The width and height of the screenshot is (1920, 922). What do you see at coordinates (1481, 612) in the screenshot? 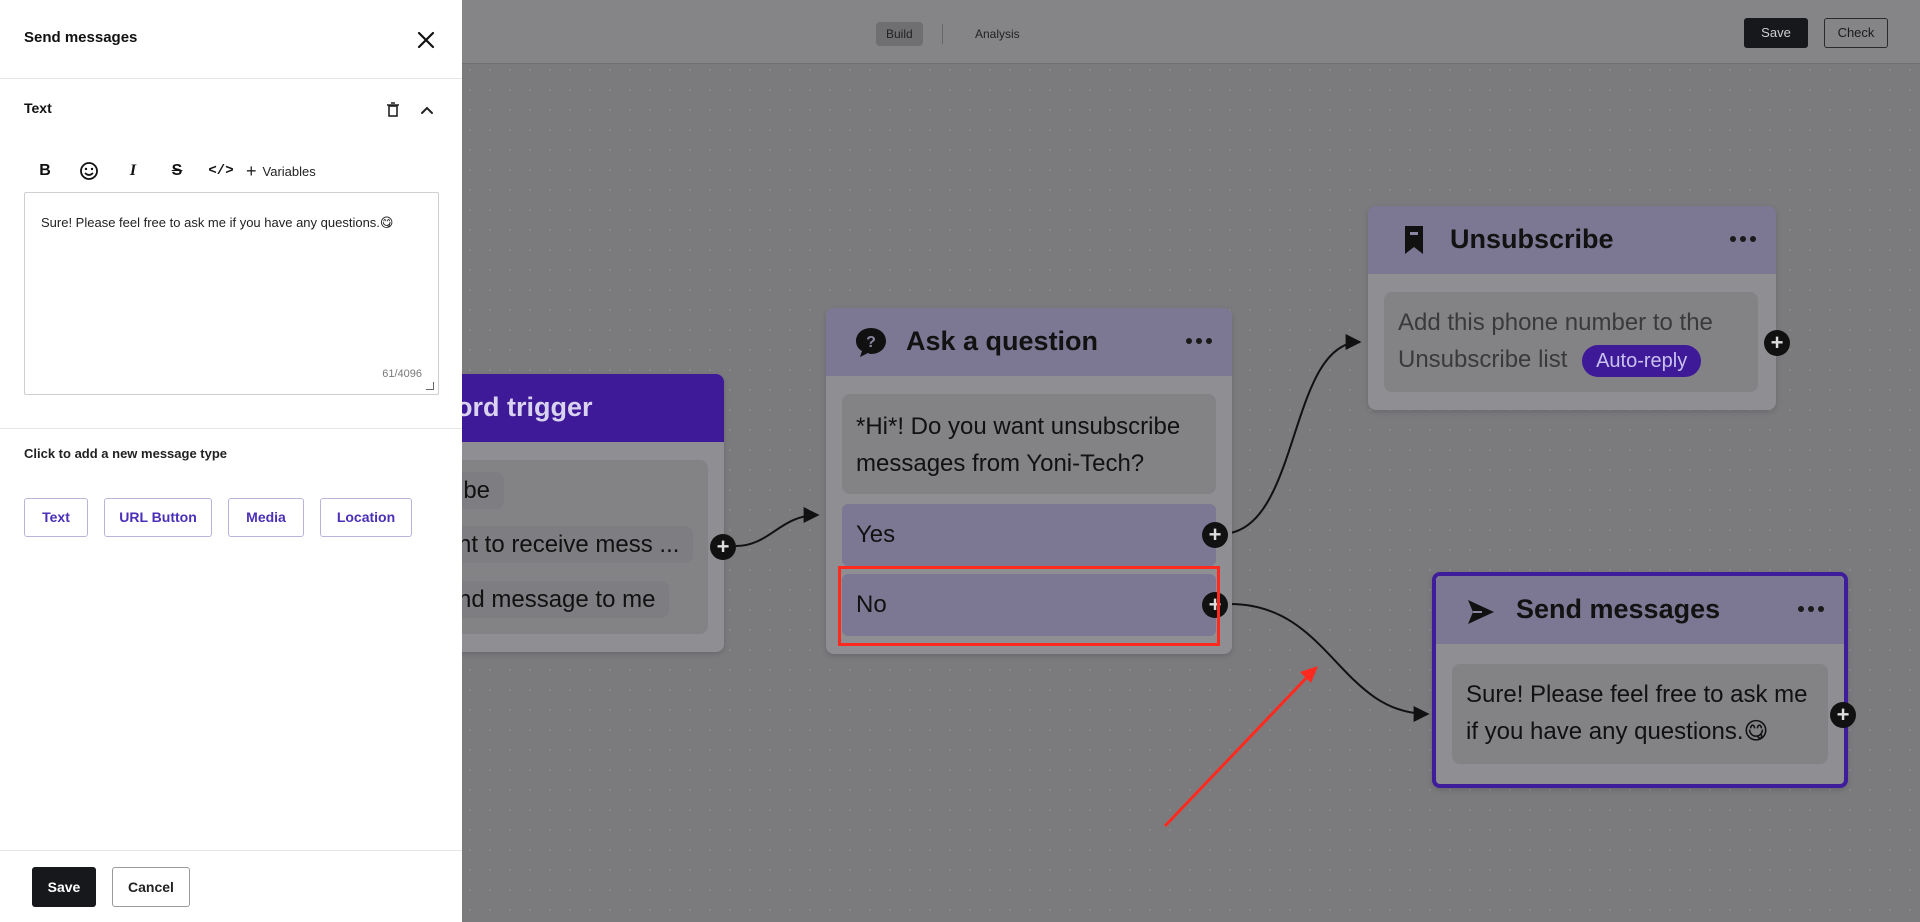
I see `send-icon` at bounding box center [1481, 612].